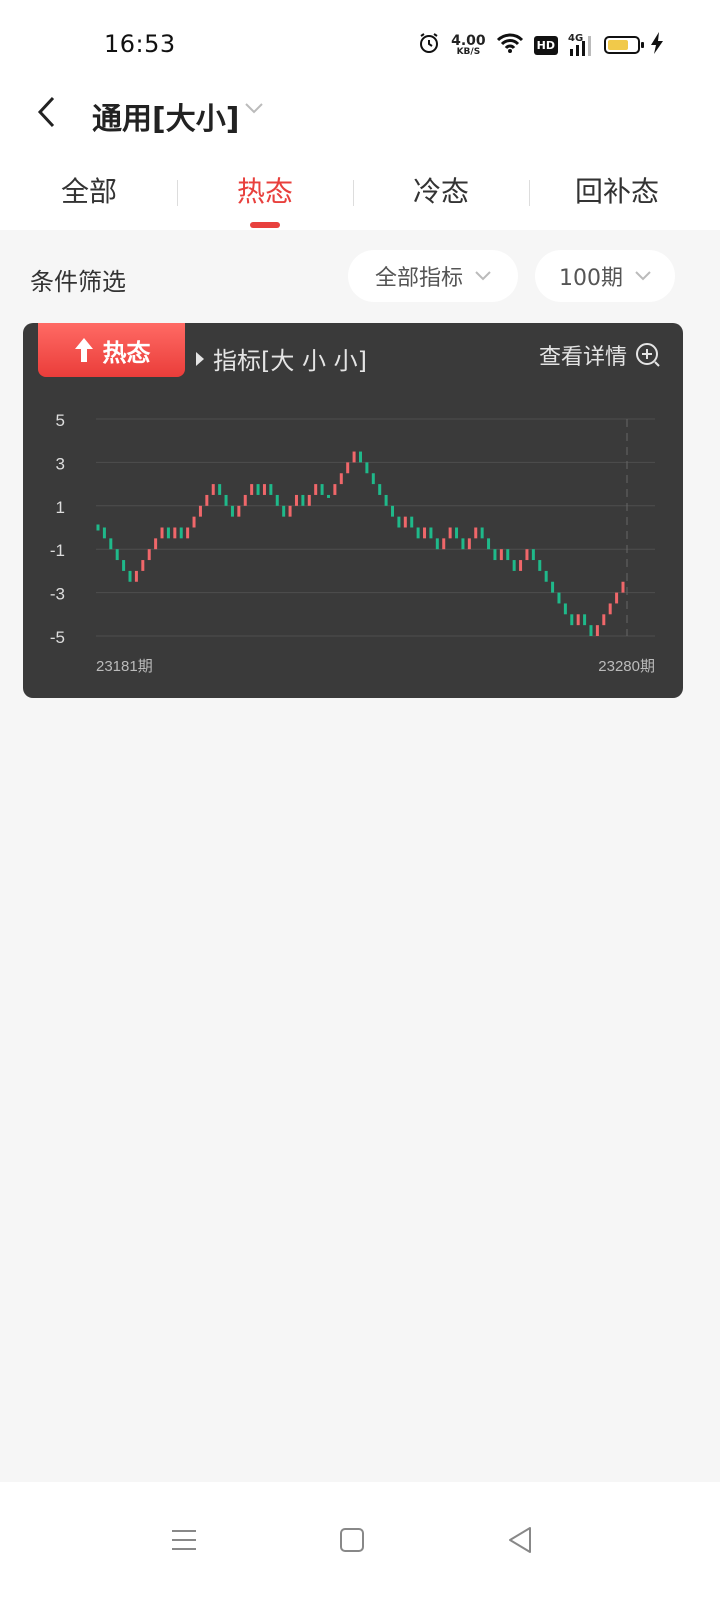  What do you see at coordinates (83, 350) in the screenshot?
I see `arrow-up-icon` at bounding box center [83, 350].